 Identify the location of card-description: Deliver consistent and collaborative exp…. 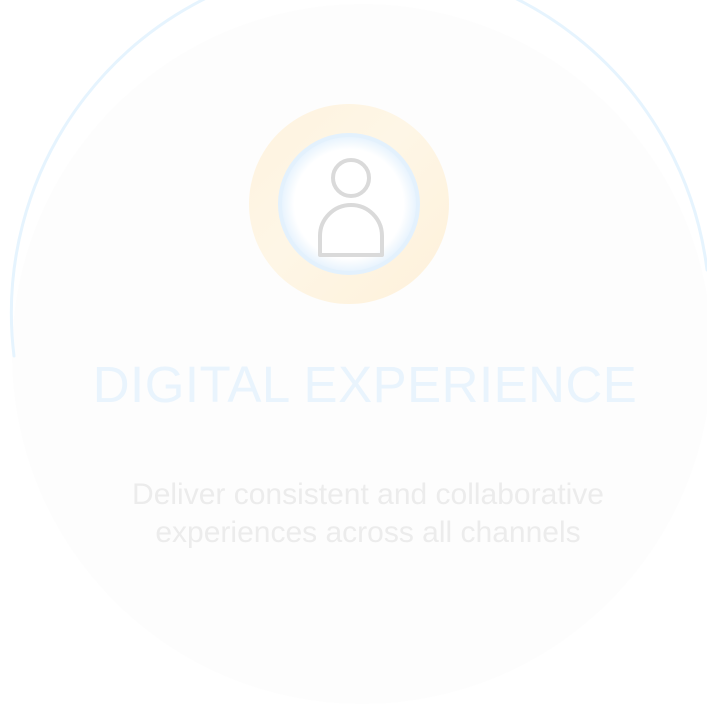
(368, 513).